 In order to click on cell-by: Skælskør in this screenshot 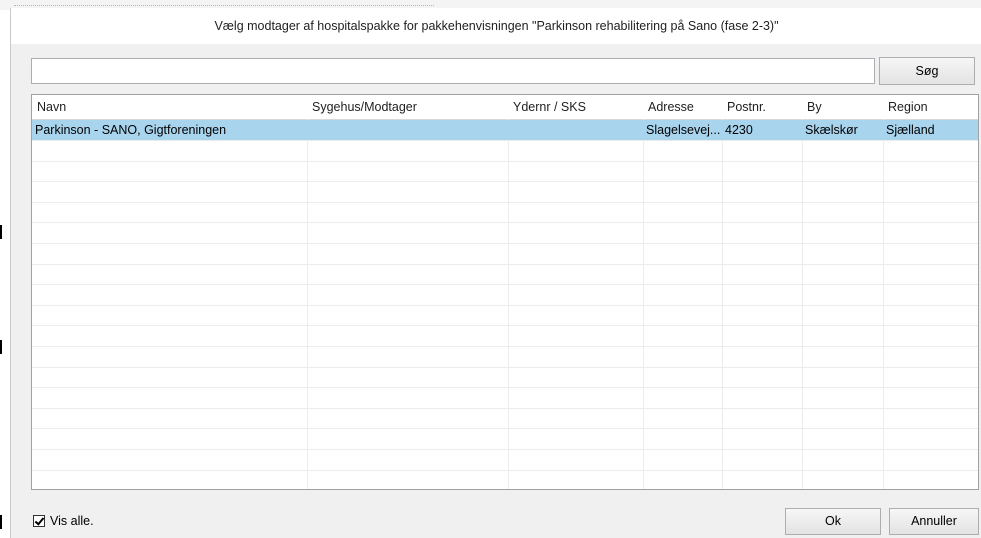, I will do `click(831, 130)`.